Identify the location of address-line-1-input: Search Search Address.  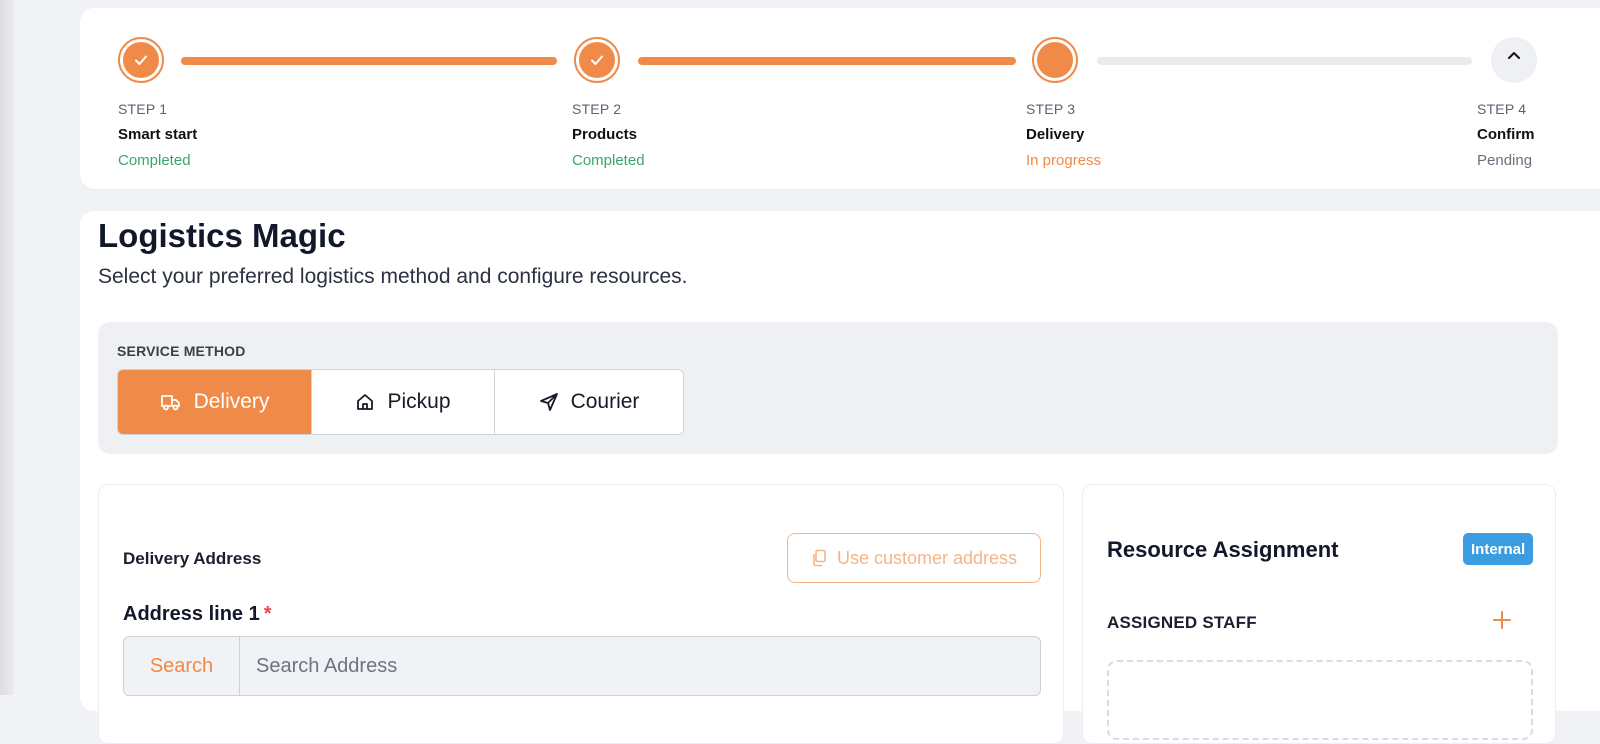
(582, 666).